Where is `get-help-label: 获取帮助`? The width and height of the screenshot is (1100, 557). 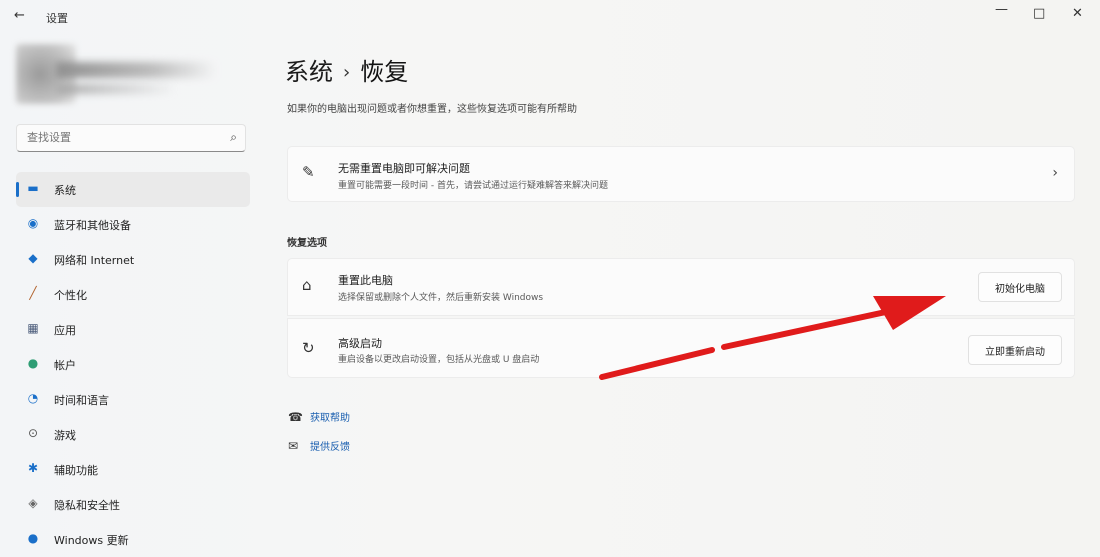 get-help-label: 获取帮助 is located at coordinates (330, 418).